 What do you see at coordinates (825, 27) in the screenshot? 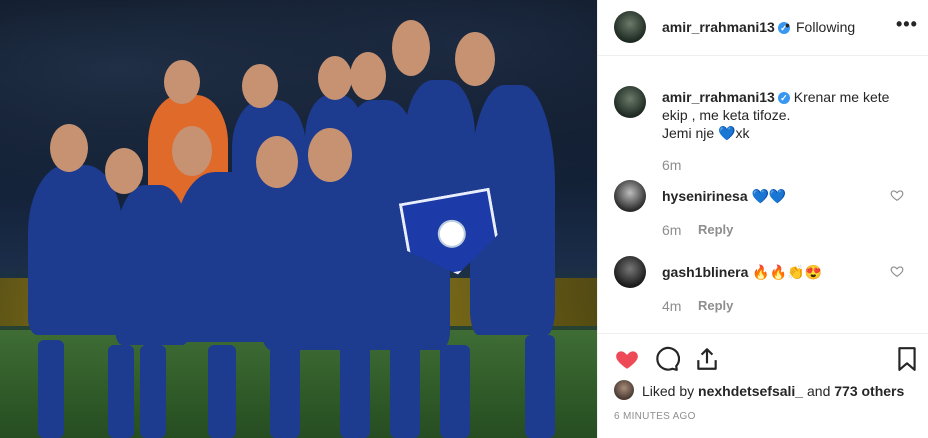
I see `following-button: Following` at bounding box center [825, 27].